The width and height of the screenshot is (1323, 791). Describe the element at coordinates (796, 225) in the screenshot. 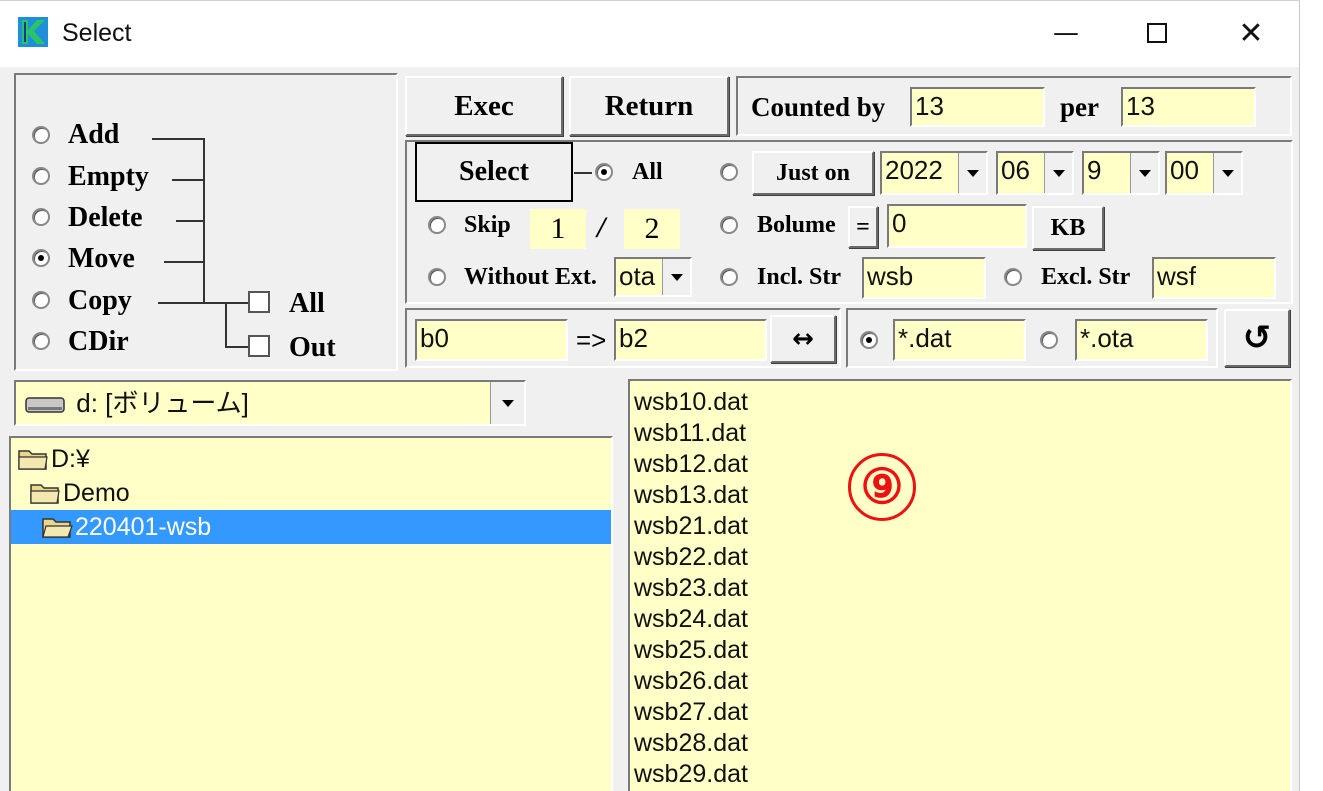

I see `bolume-label: Bolume` at that location.